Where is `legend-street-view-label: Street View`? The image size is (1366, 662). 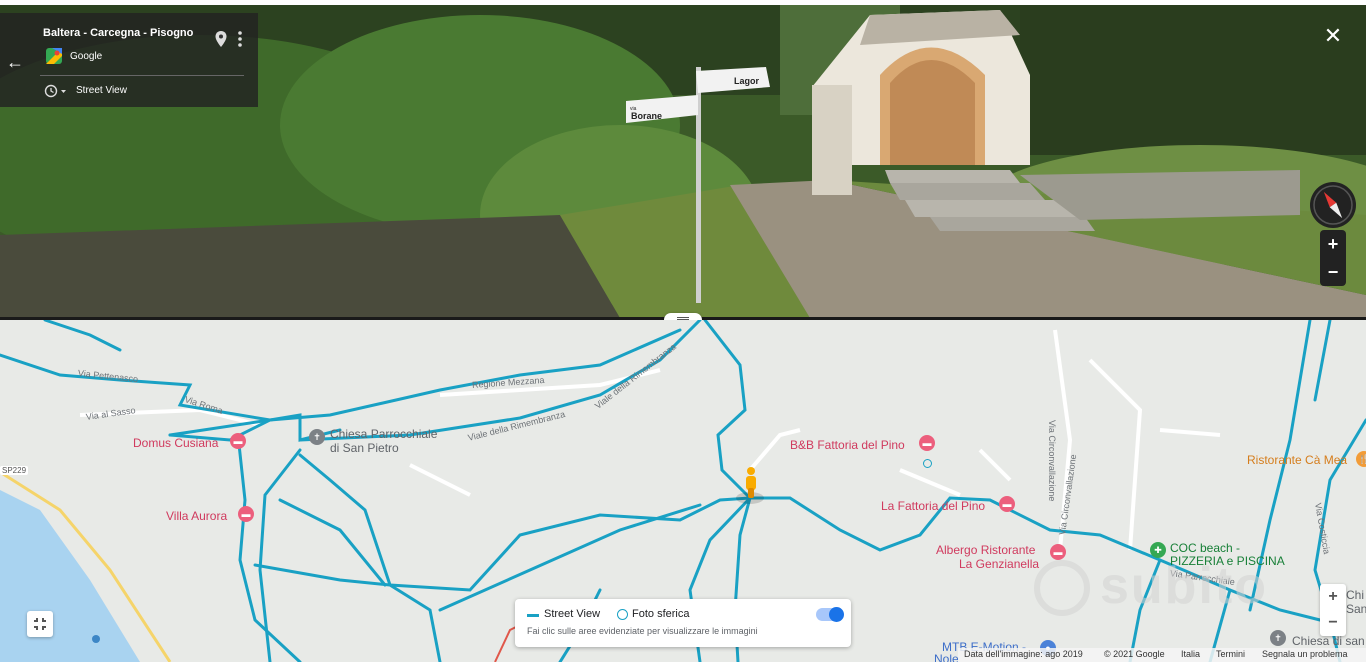
legend-street-view-label: Street View is located at coordinates (572, 614).